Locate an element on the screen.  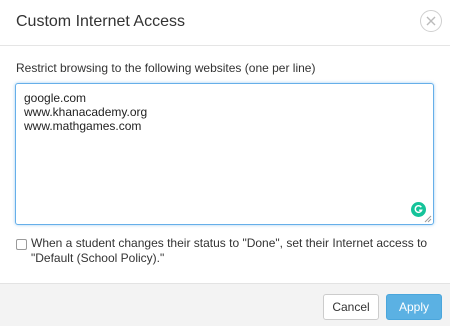
dialog-header: Custom Internet Access is located at coordinates (225, 23).